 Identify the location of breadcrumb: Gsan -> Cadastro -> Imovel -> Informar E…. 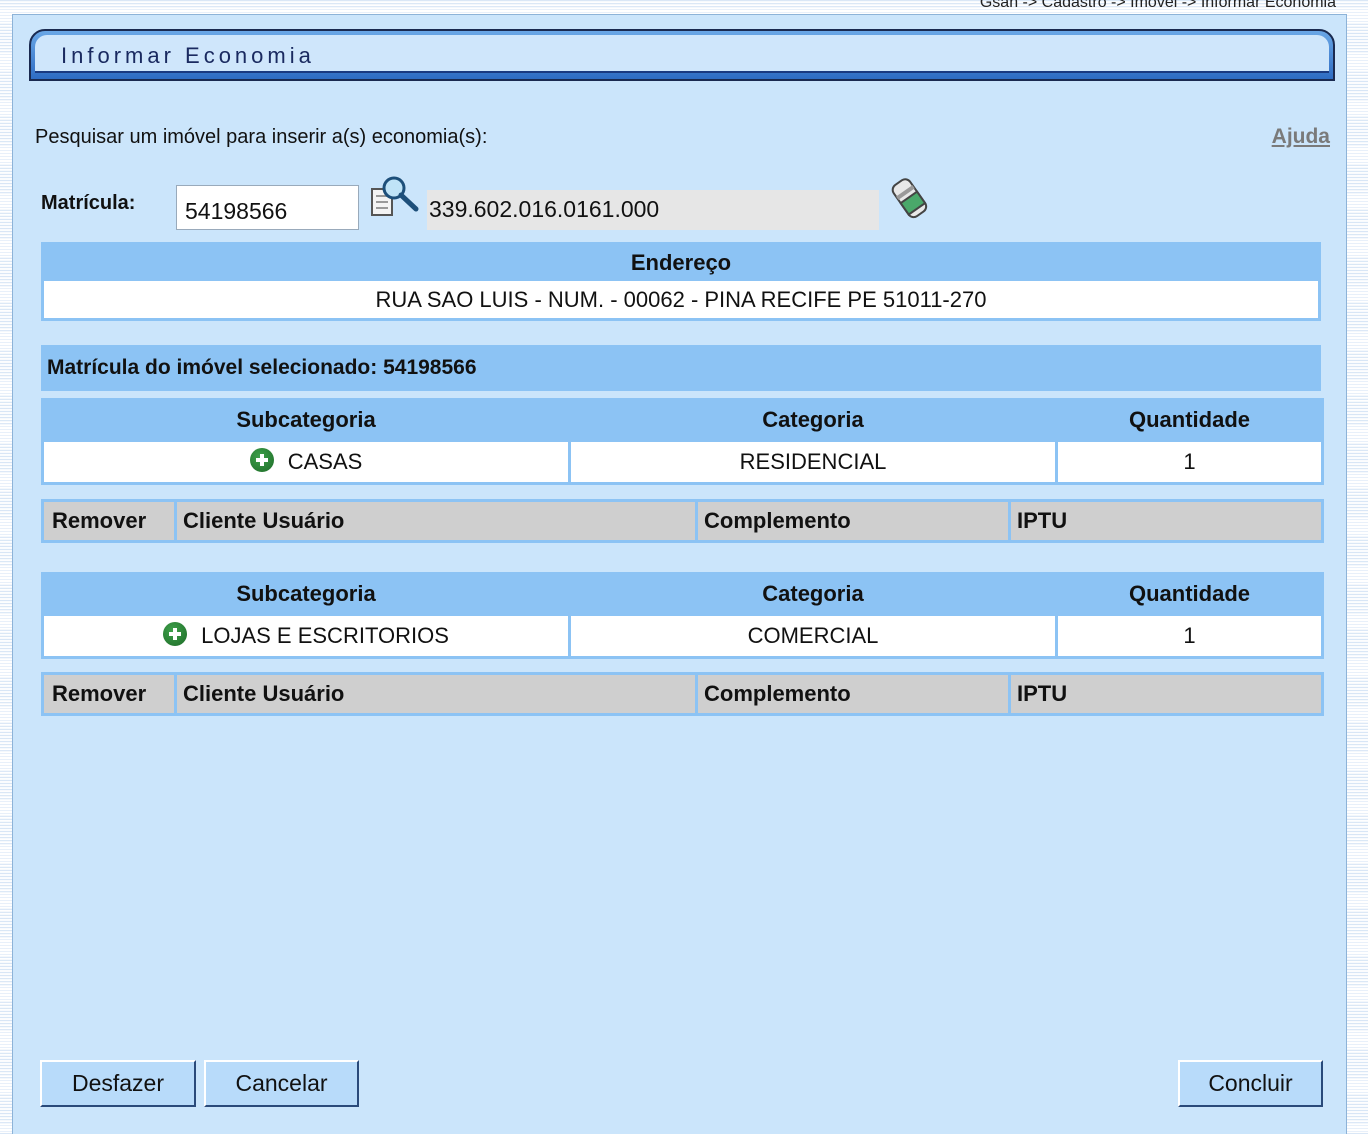
(1157, 5).